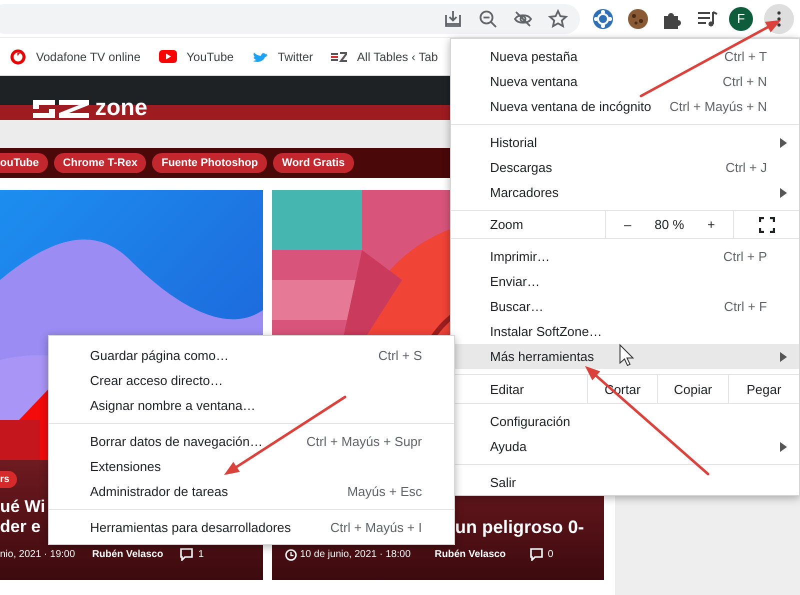 The image size is (800, 595). Describe the element at coordinates (744, 81) in the screenshot. I see `shortcut-text: Ctrl + N` at that location.